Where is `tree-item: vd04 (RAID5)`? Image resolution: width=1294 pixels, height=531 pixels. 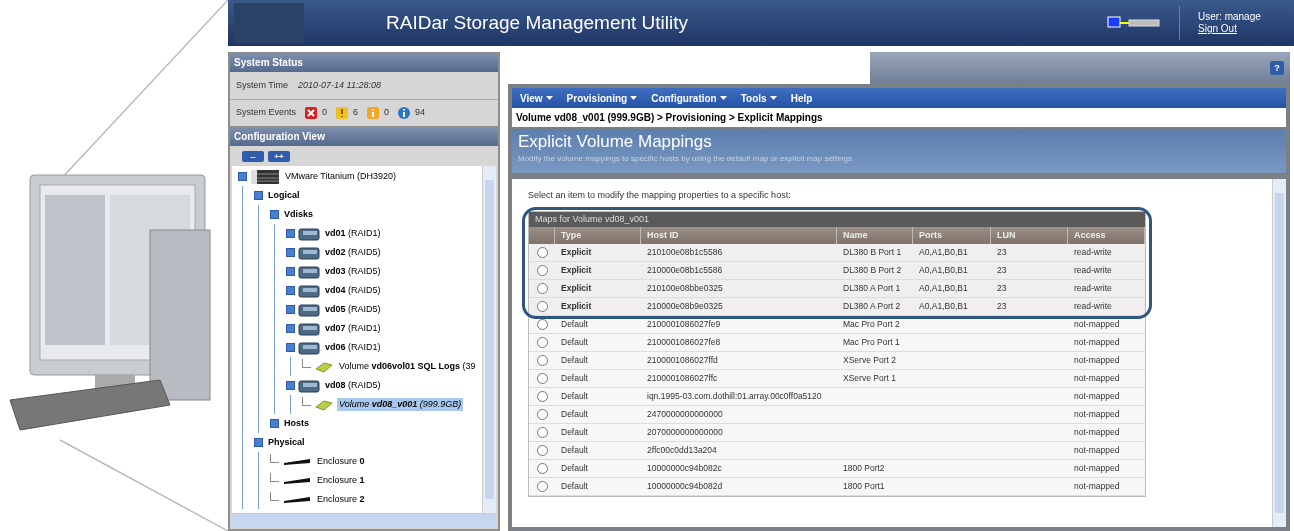
tree-item: vd04 (RAID5) is located at coordinates (353, 290).